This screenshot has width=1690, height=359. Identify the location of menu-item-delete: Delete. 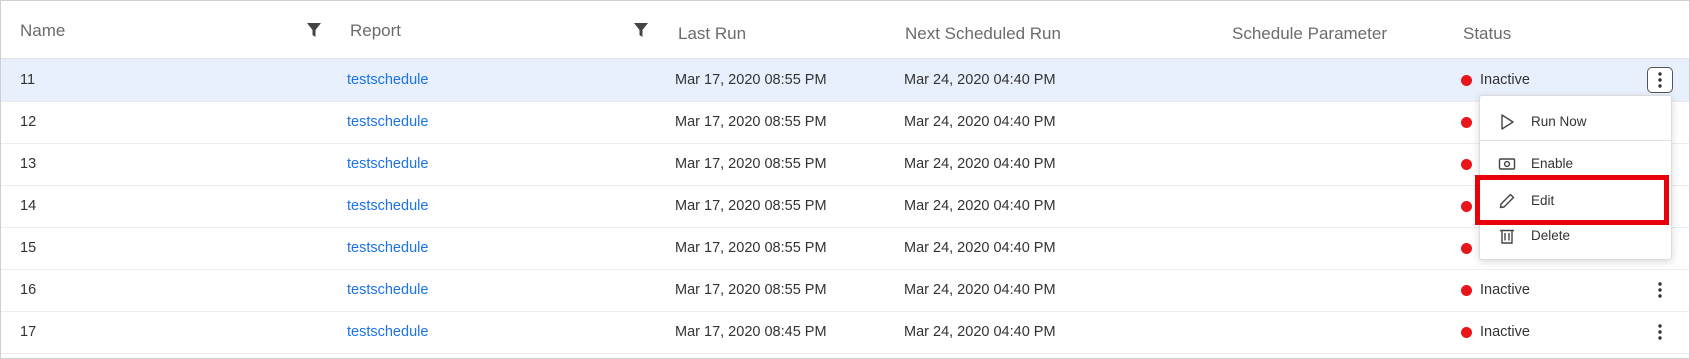
(1575, 235).